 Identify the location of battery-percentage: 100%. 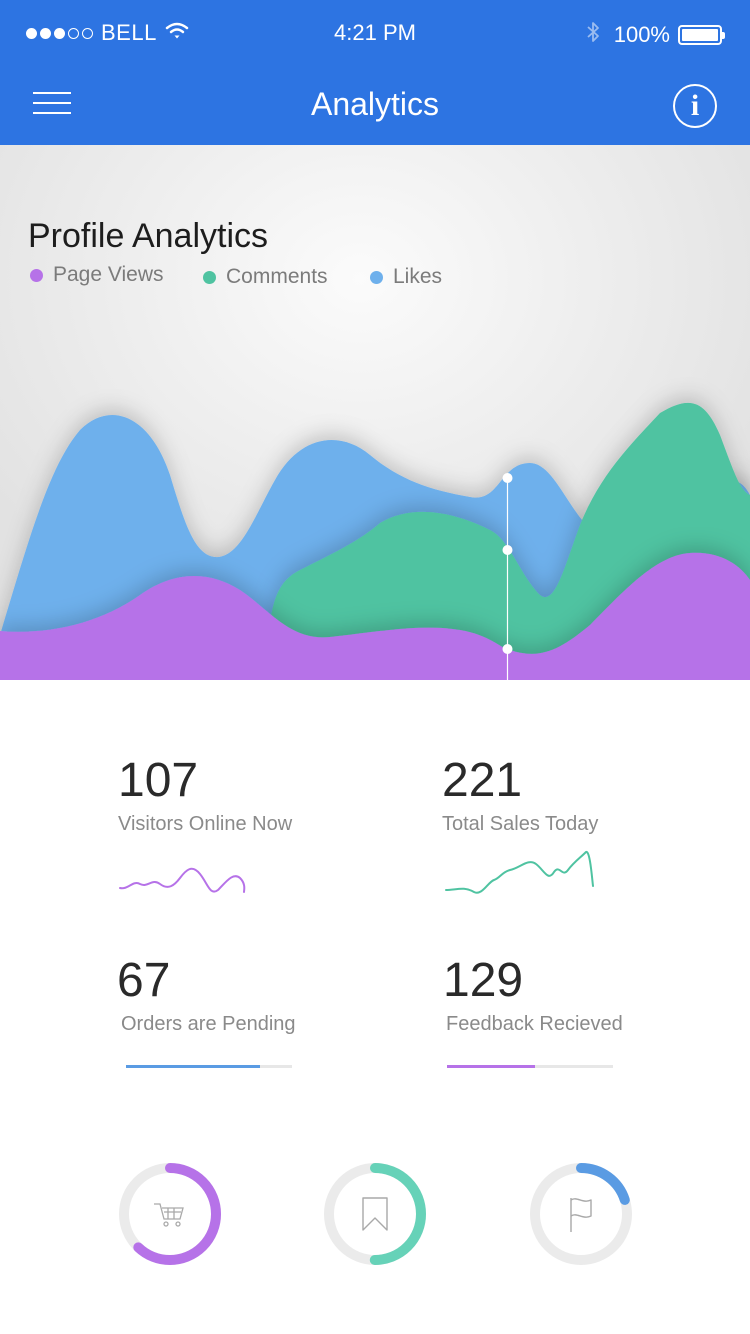
(641, 34).